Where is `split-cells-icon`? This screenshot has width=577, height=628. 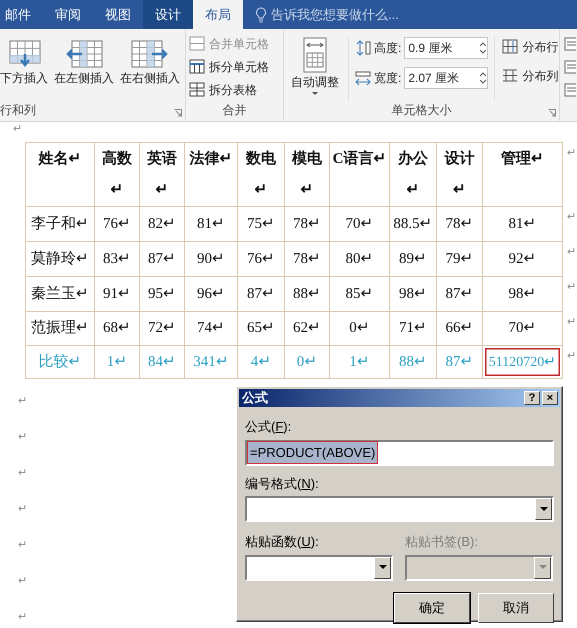
split-cells-icon is located at coordinates (197, 66).